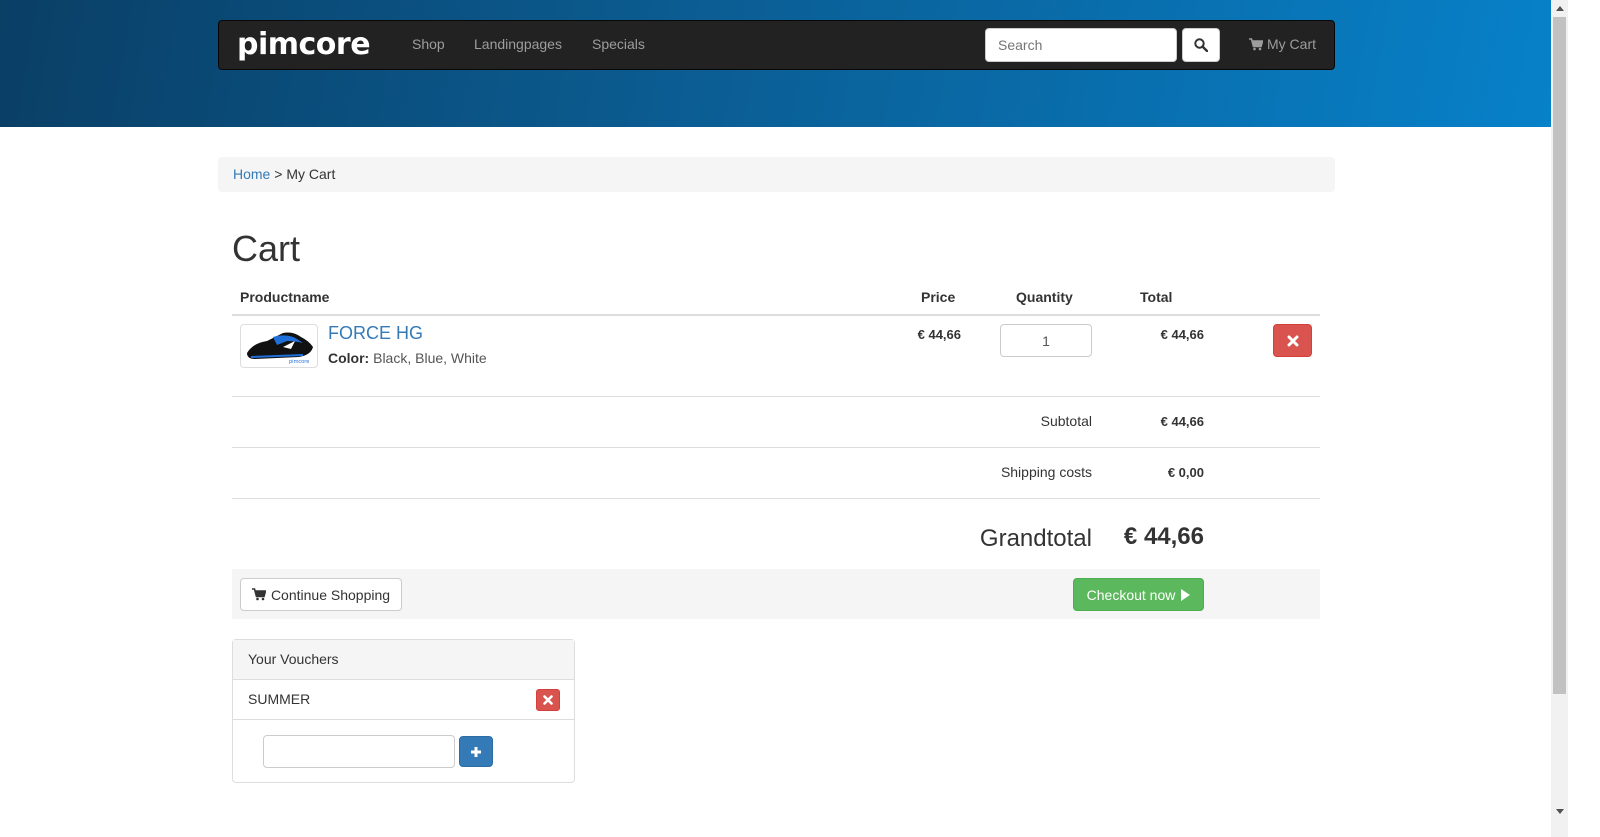 Image resolution: width=1600 pixels, height=837 pixels. Describe the element at coordinates (776, 315) in the screenshot. I see `table-header-divider` at that location.